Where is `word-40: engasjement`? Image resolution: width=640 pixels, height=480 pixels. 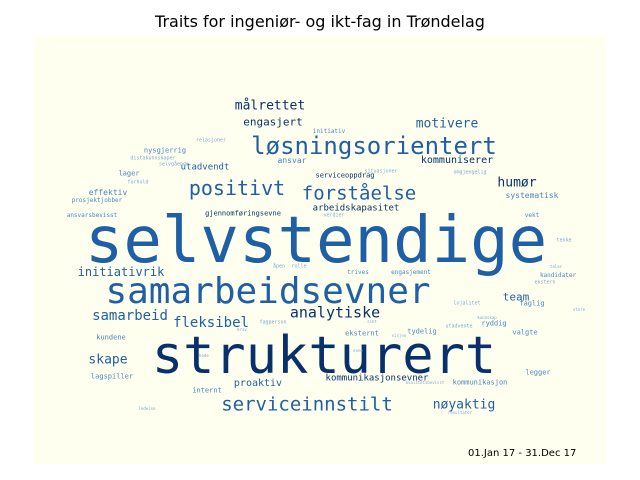 word-40: engasjement is located at coordinates (411, 272).